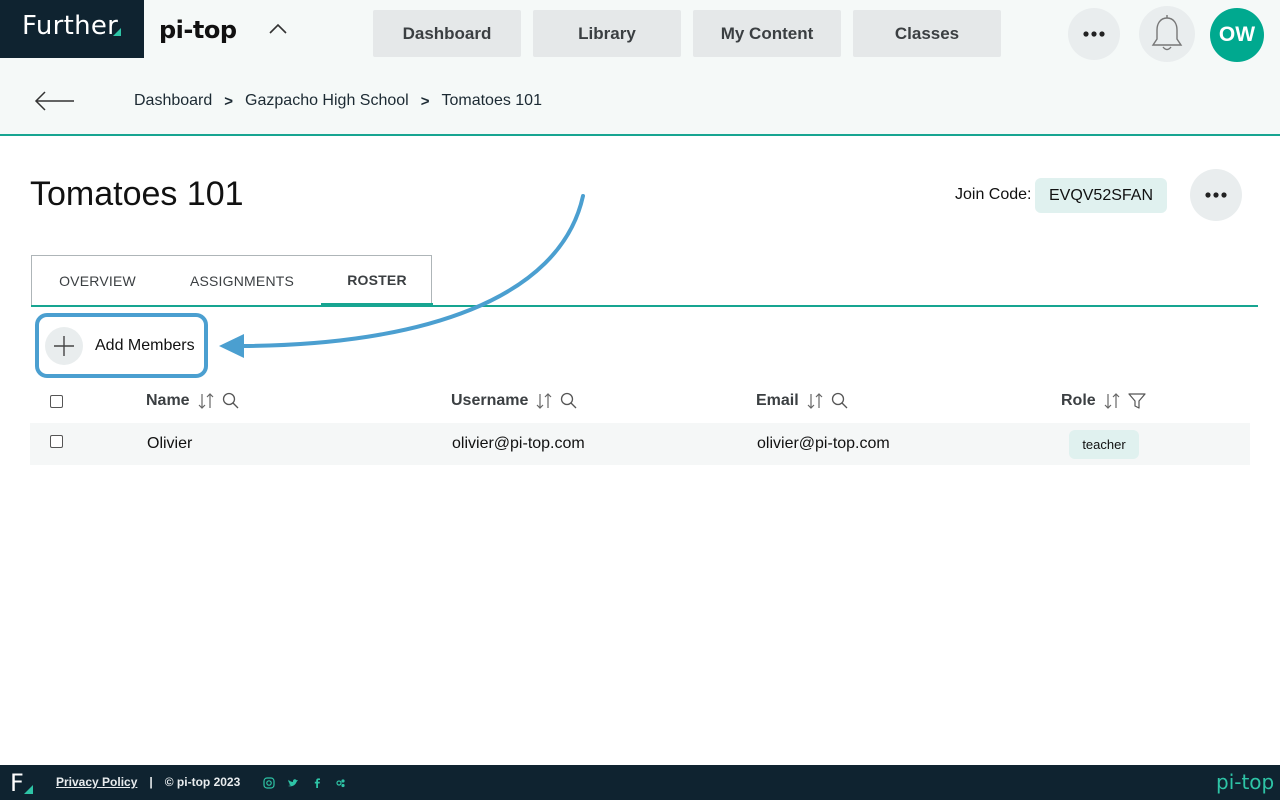  What do you see at coordinates (341, 783) in the screenshot?
I see `discord-icon` at bounding box center [341, 783].